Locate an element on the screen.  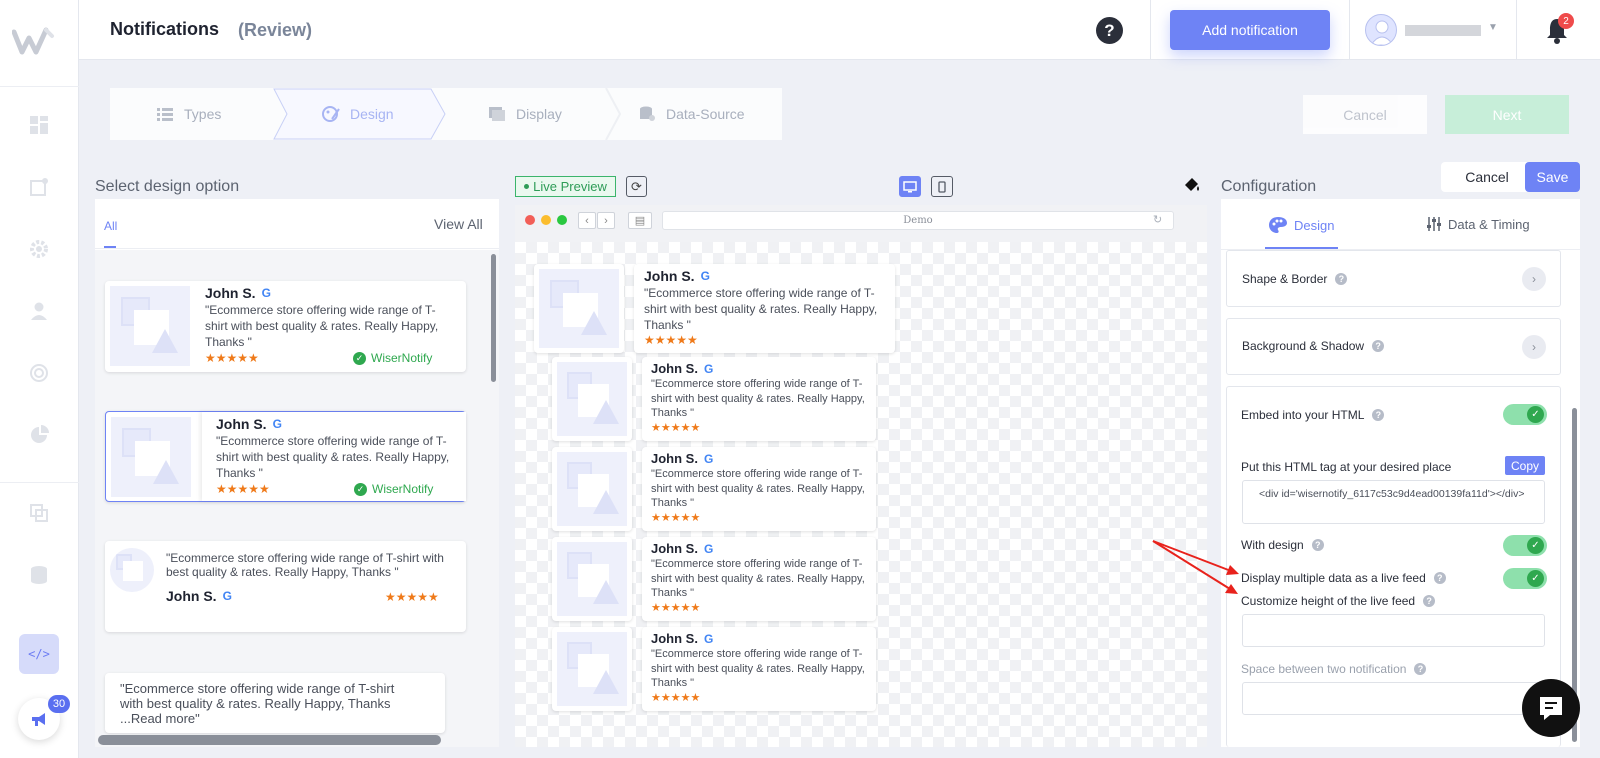
window-minimize-dot is located at coordinates (546, 220).